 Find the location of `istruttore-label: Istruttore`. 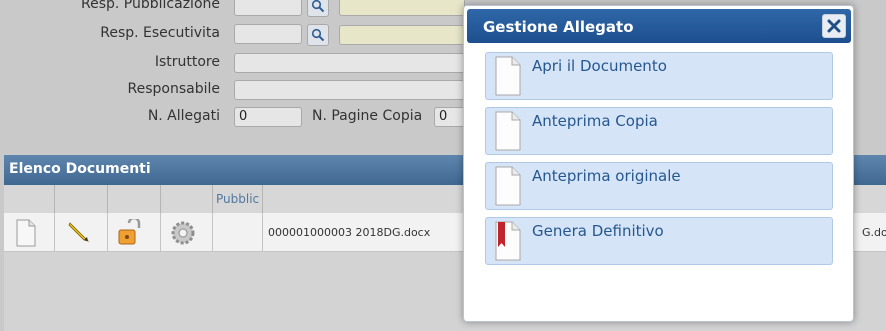

istruttore-label: Istruttore is located at coordinates (187, 62).